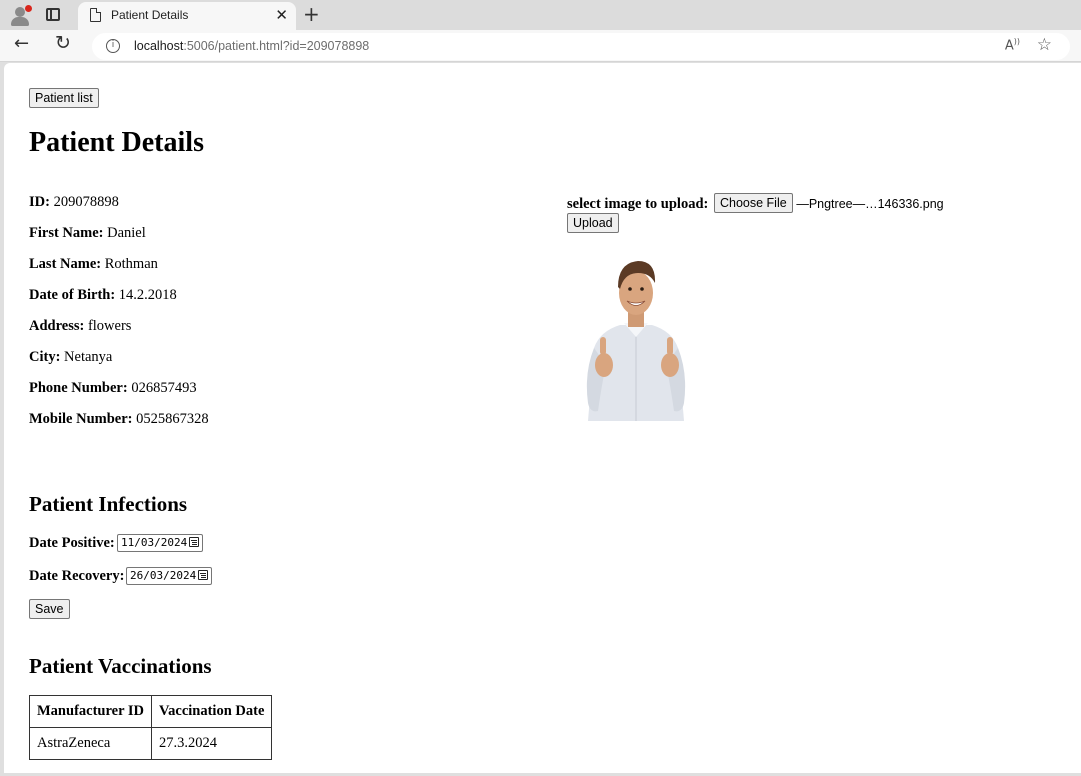 Image resolution: width=1081 pixels, height=776 pixels. I want to click on tab-title: Patient Details, so click(150, 15).